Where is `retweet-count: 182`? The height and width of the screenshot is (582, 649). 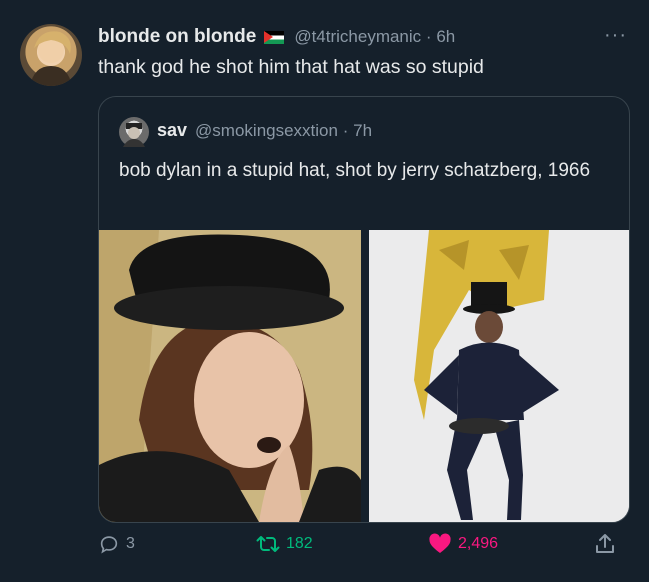
retweet-count: 182 is located at coordinates (299, 543).